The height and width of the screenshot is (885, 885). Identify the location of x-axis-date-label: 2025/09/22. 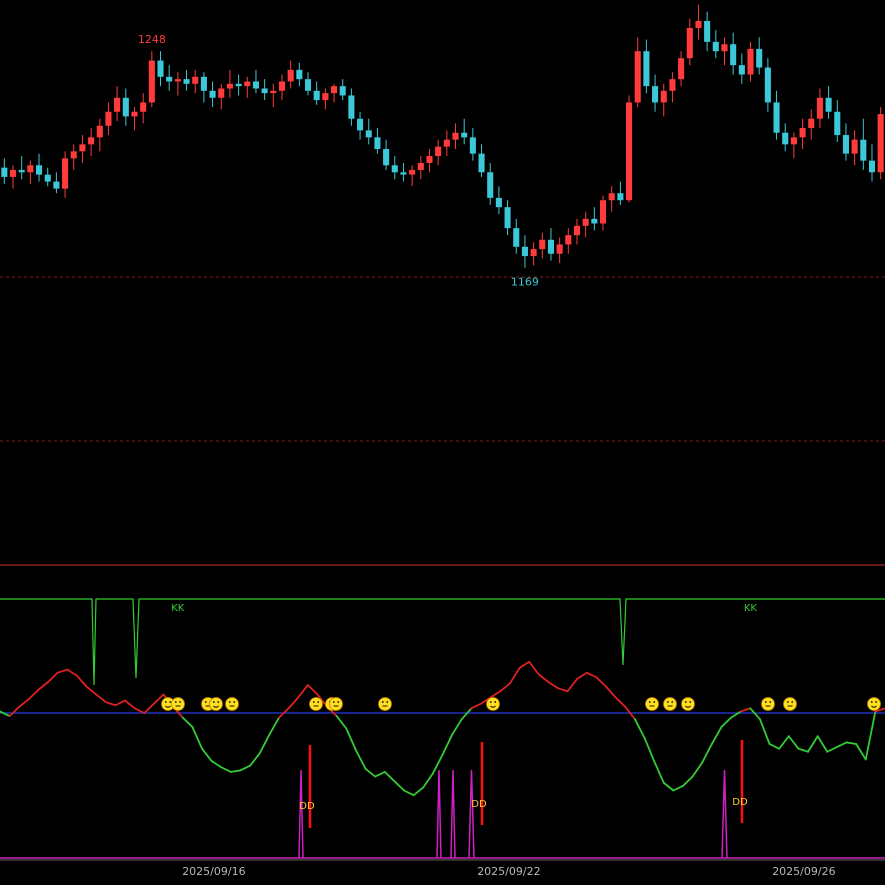
(508, 871).